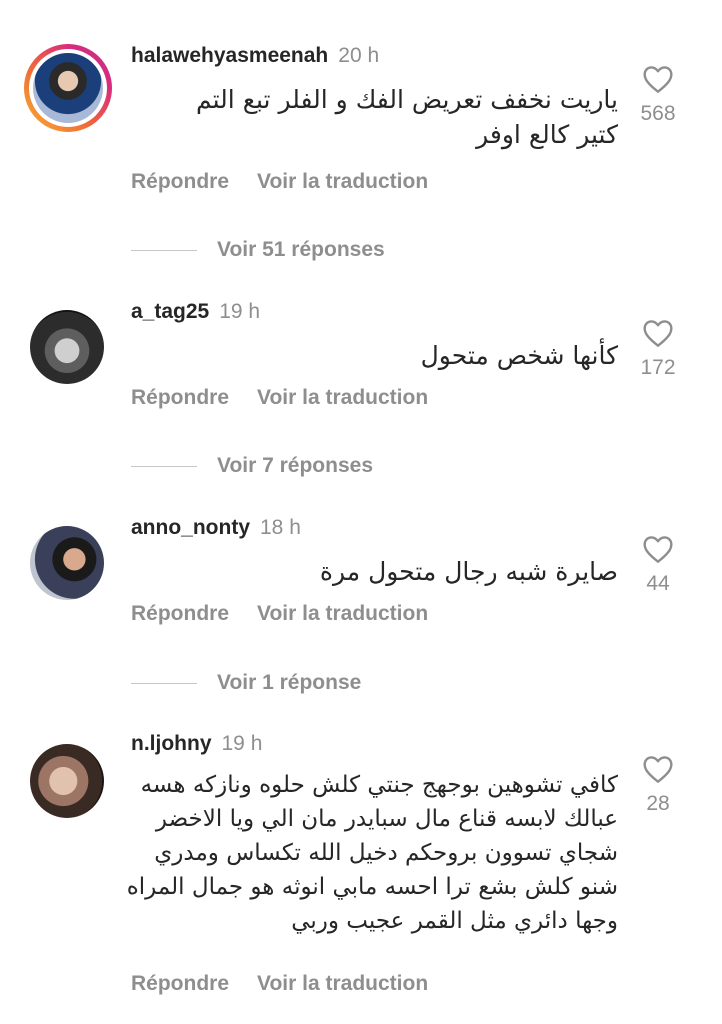 Image resolution: width=722 pixels, height=1024 pixels. Describe the element at coordinates (301, 249) in the screenshot. I see `view-replies-label: Voir 51 réponses` at that location.